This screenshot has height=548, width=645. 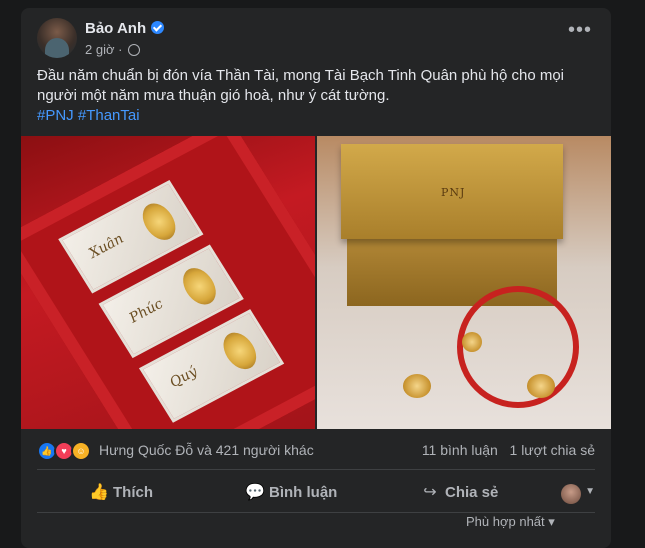 What do you see at coordinates (316, 39) in the screenshot?
I see `post-header: Bảo Anh 2 giờ · •••` at bounding box center [316, 39].